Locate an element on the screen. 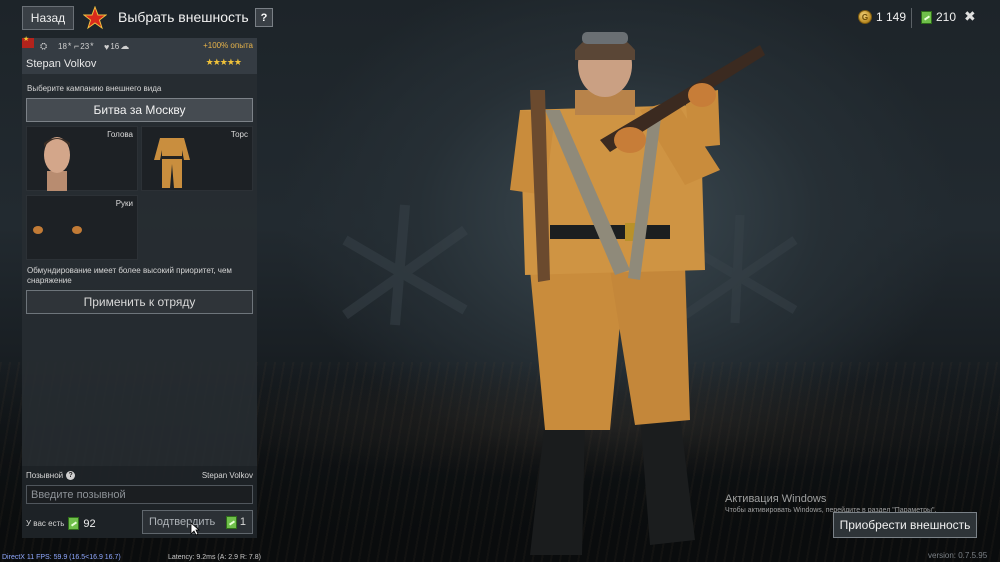  stat-level-value: 18 is located at coordinates (62, 46).